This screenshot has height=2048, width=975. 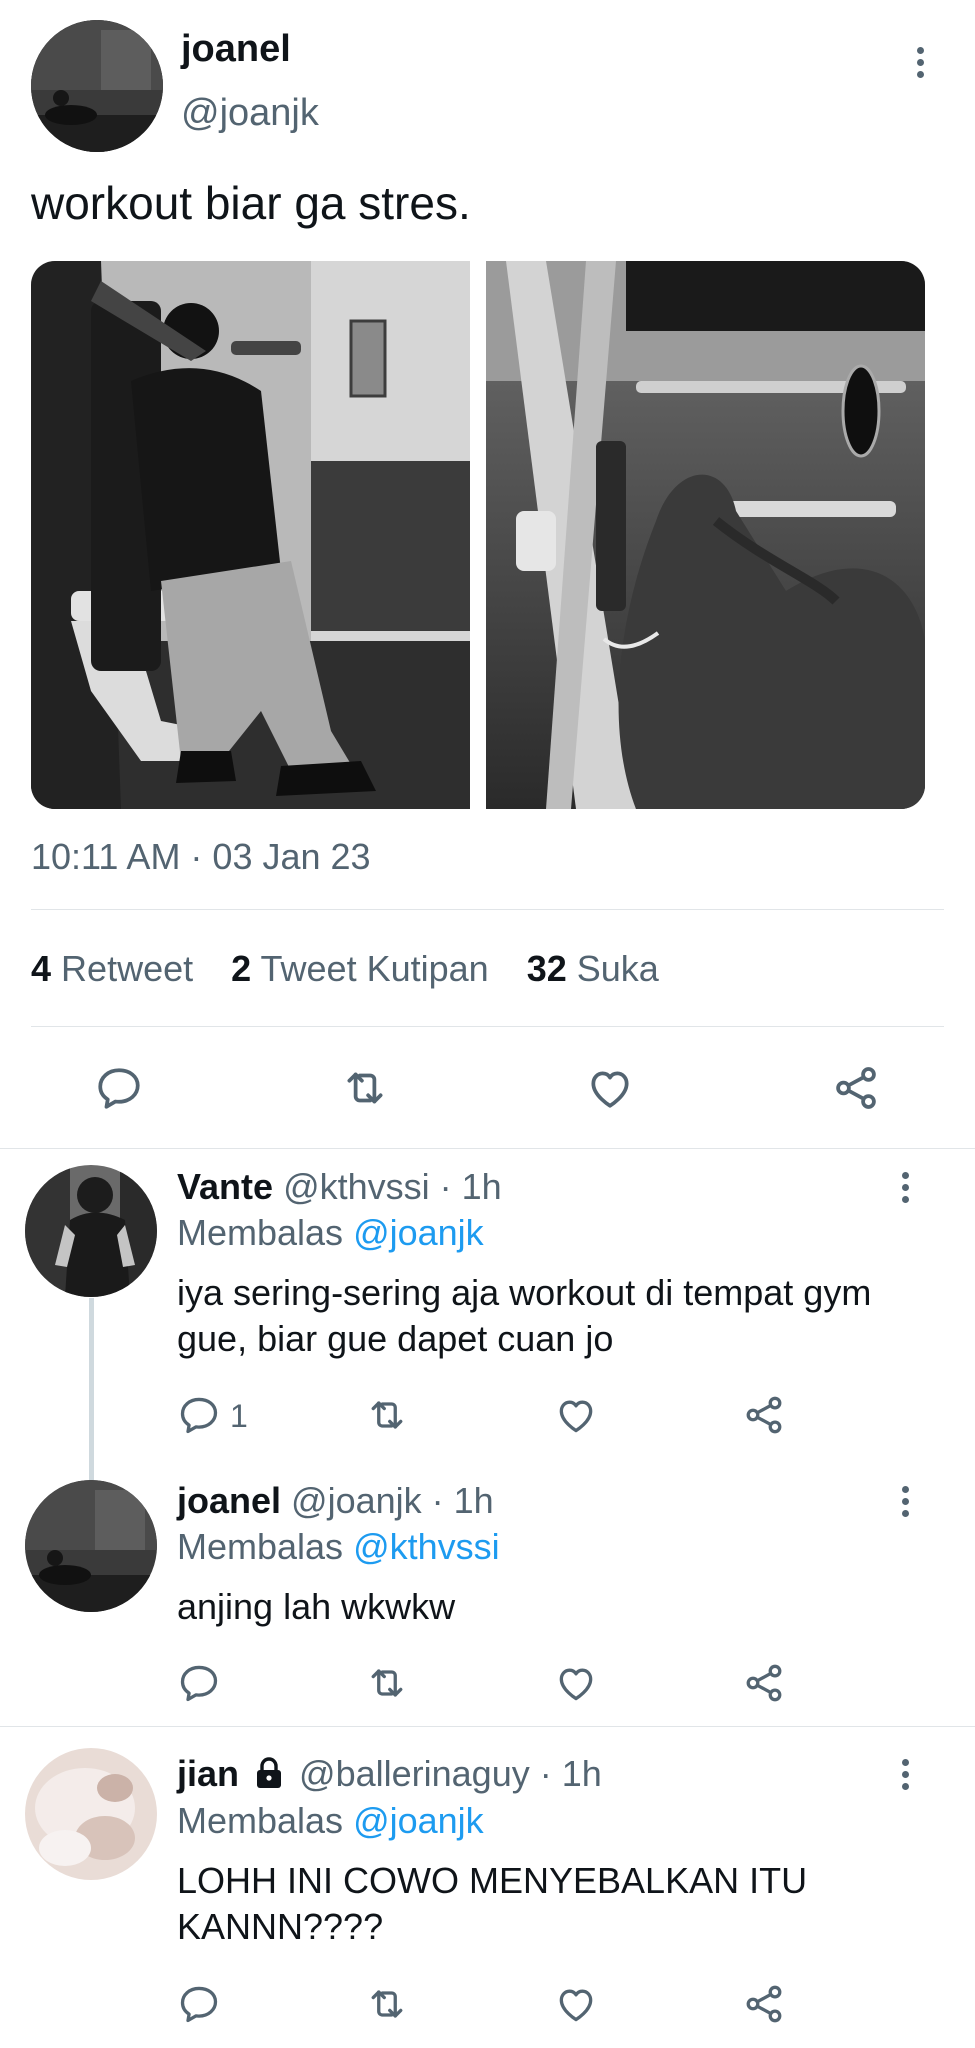 What do you see at coordinates (97, 86) in the screenshot?
I see `author-avatar` at bounding box center [97, 86].